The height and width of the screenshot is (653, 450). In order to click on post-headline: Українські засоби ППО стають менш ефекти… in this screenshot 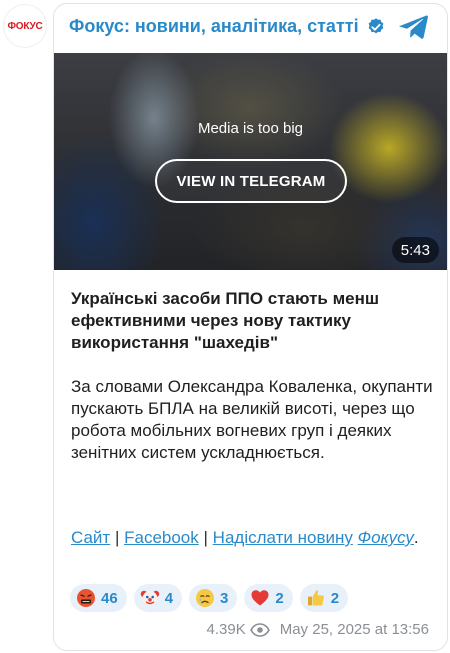, I will do `click(225, 320)`.